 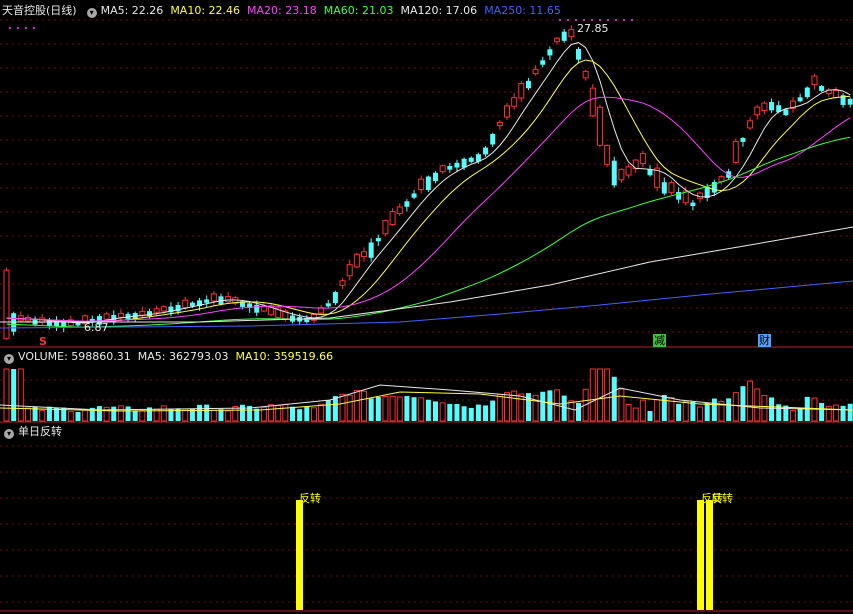 I want to click on volume-label-2: MA10: 359519.66, so click(x=284, y=356).